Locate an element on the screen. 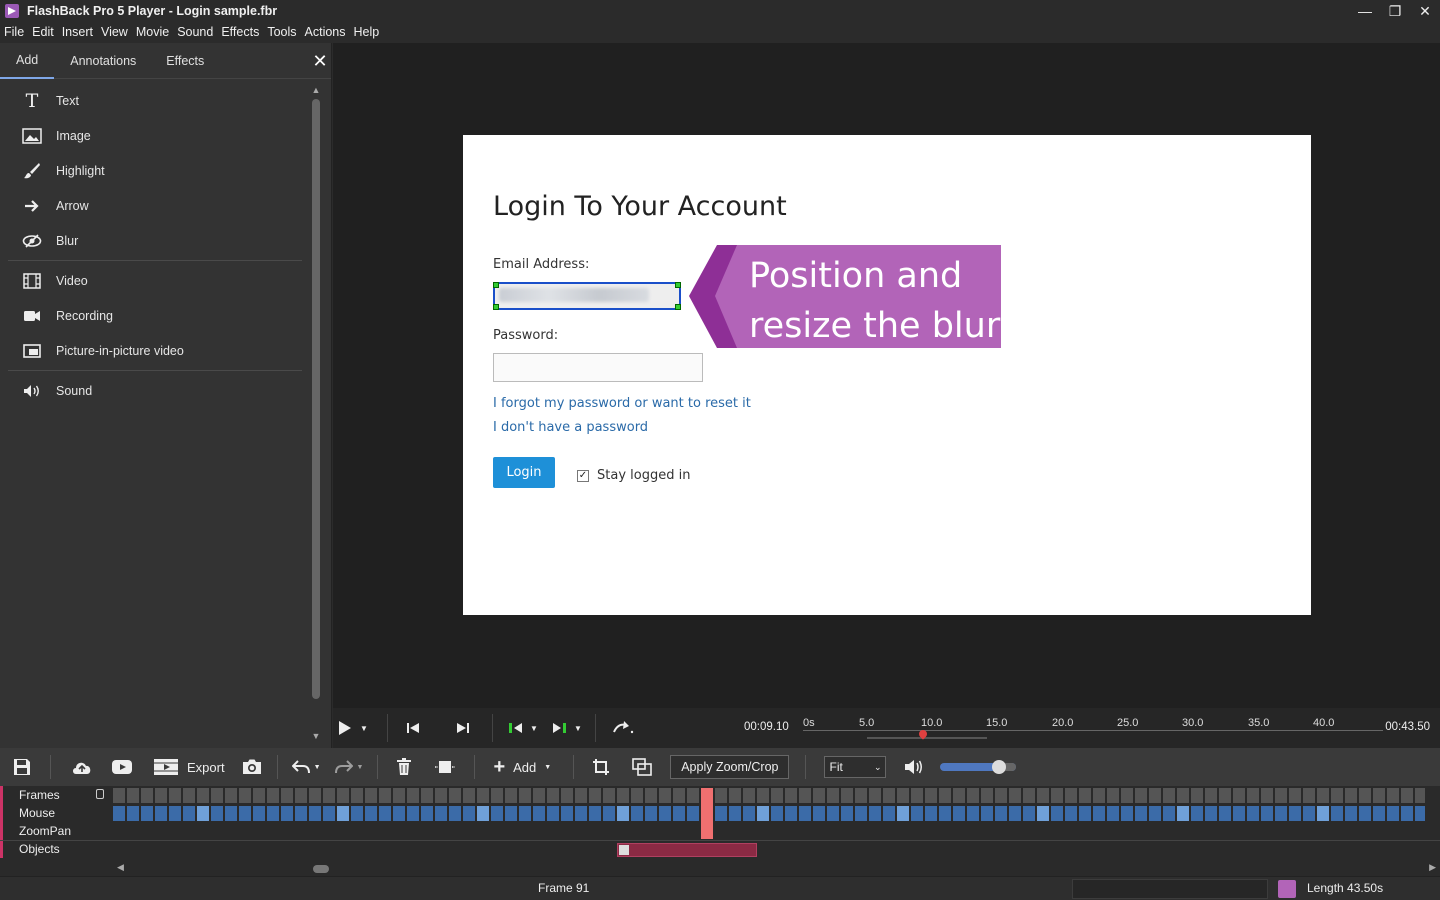 The width and height of the screenshot is (1440, 900). window-controls: — ❐ ✕ is located at coordinates (1395, 11).